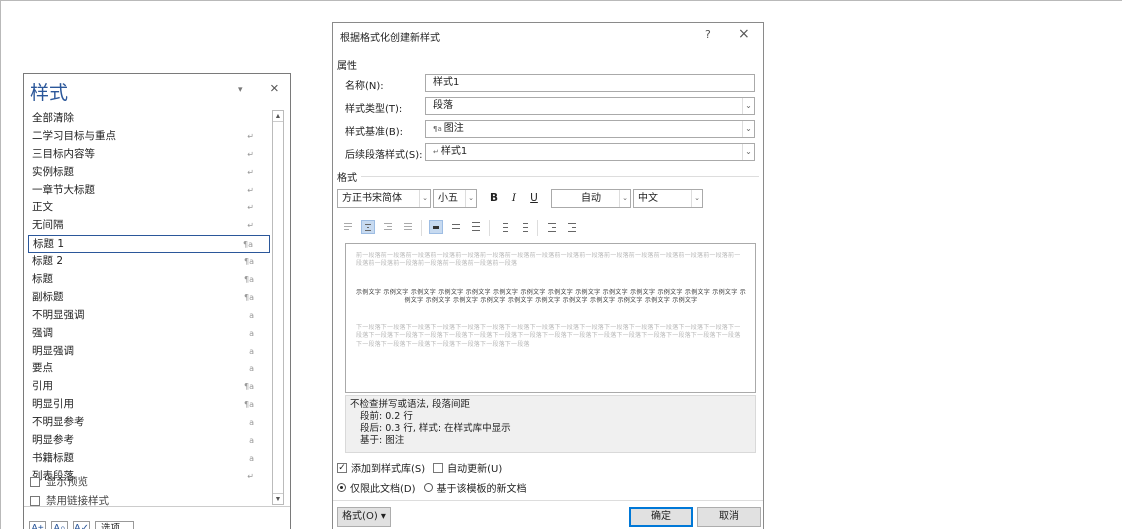  Describe the element at coordinates (435, 428) in the screenshot. I see `description-line: 段后: 0.3 行, 样式: 在样式库中显示` at that location.